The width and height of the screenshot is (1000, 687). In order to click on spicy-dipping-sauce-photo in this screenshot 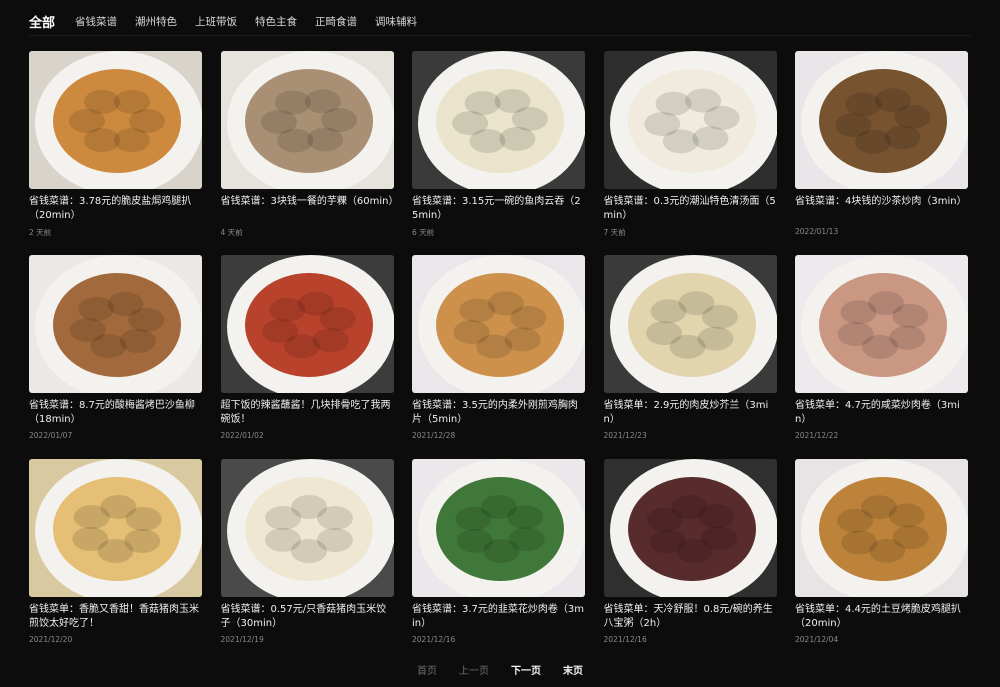, I will do `click(307, 324)`.